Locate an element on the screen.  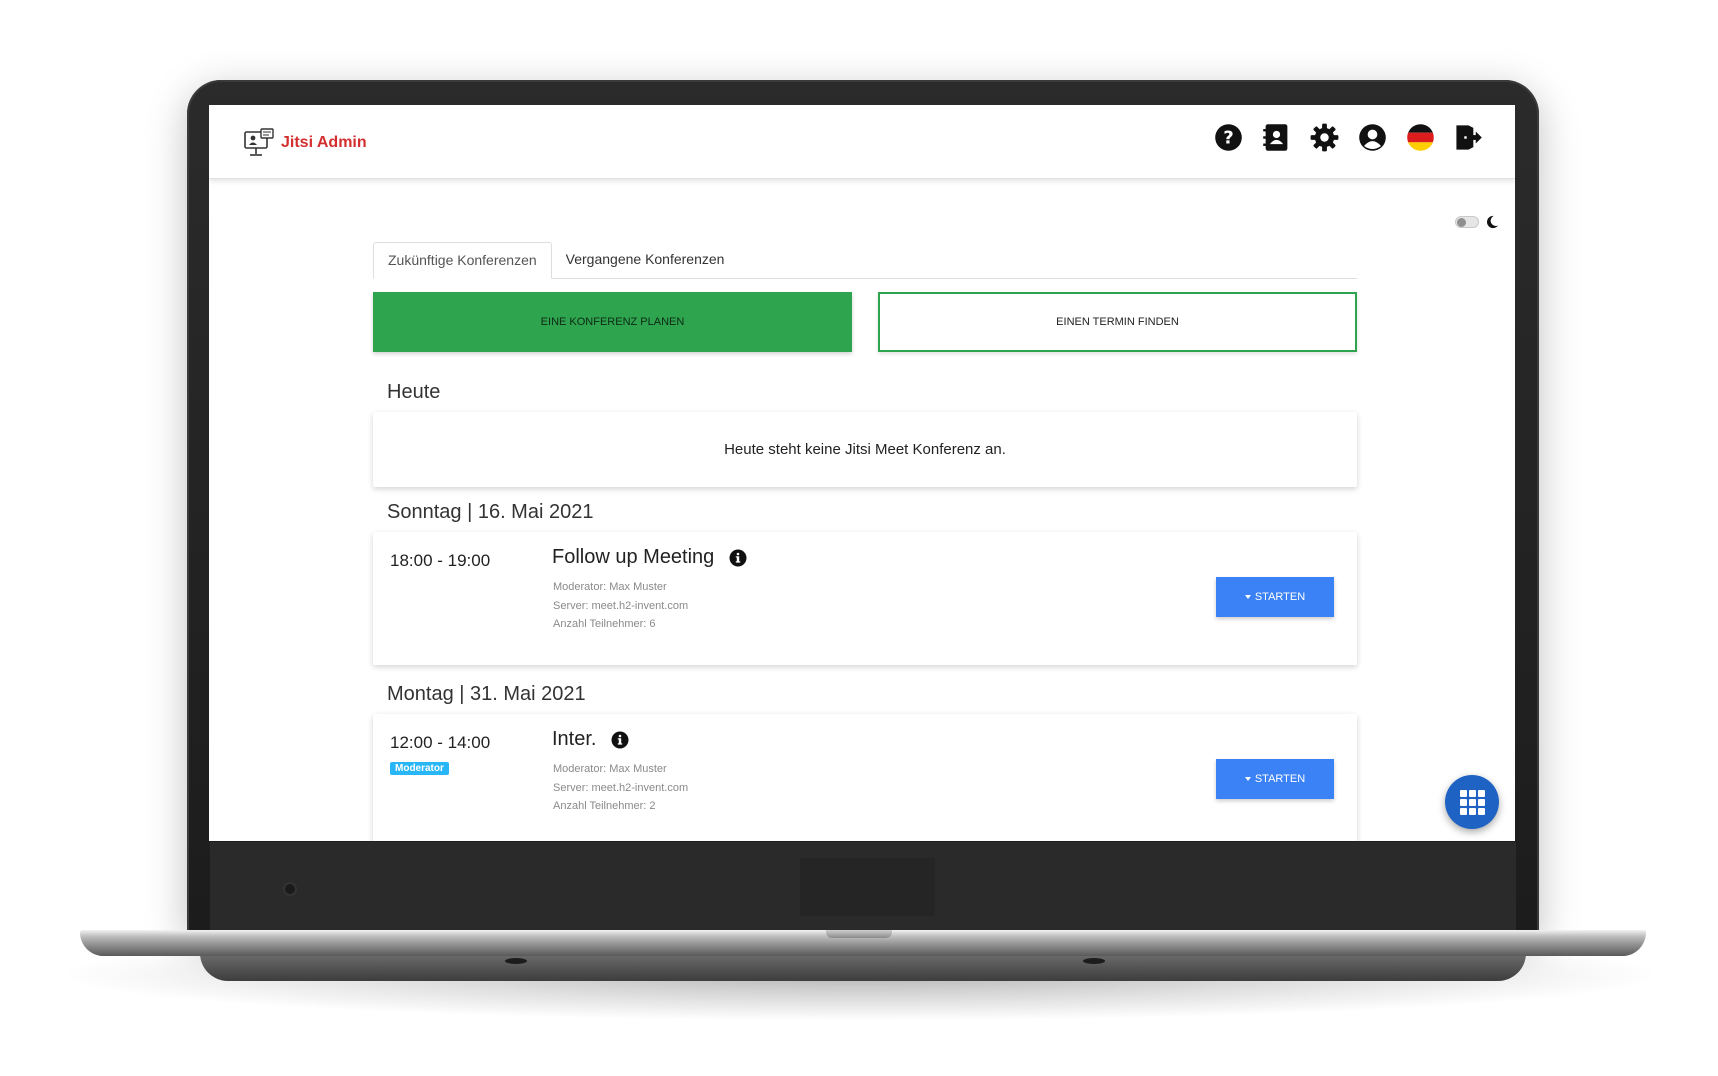
day-heading: Montag | 31. Mai 2021 is located at coordinates (486, 694).